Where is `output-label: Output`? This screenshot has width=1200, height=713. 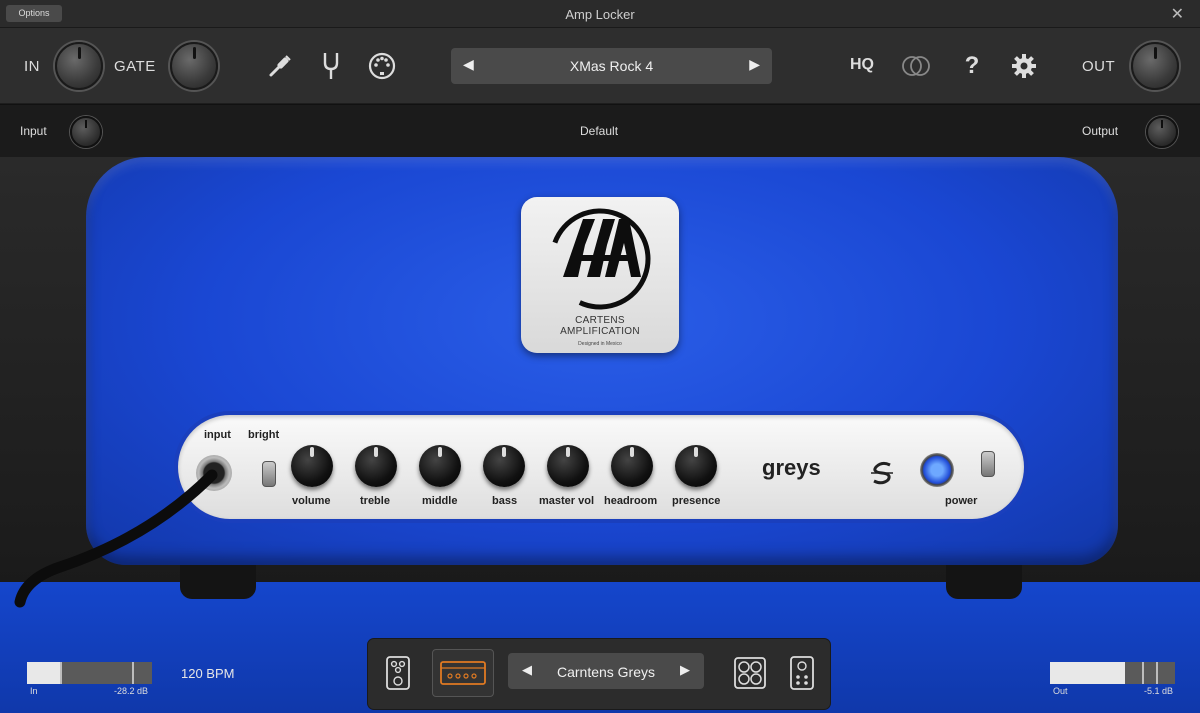 output-label: Output is located at coordinates (1100, 131).